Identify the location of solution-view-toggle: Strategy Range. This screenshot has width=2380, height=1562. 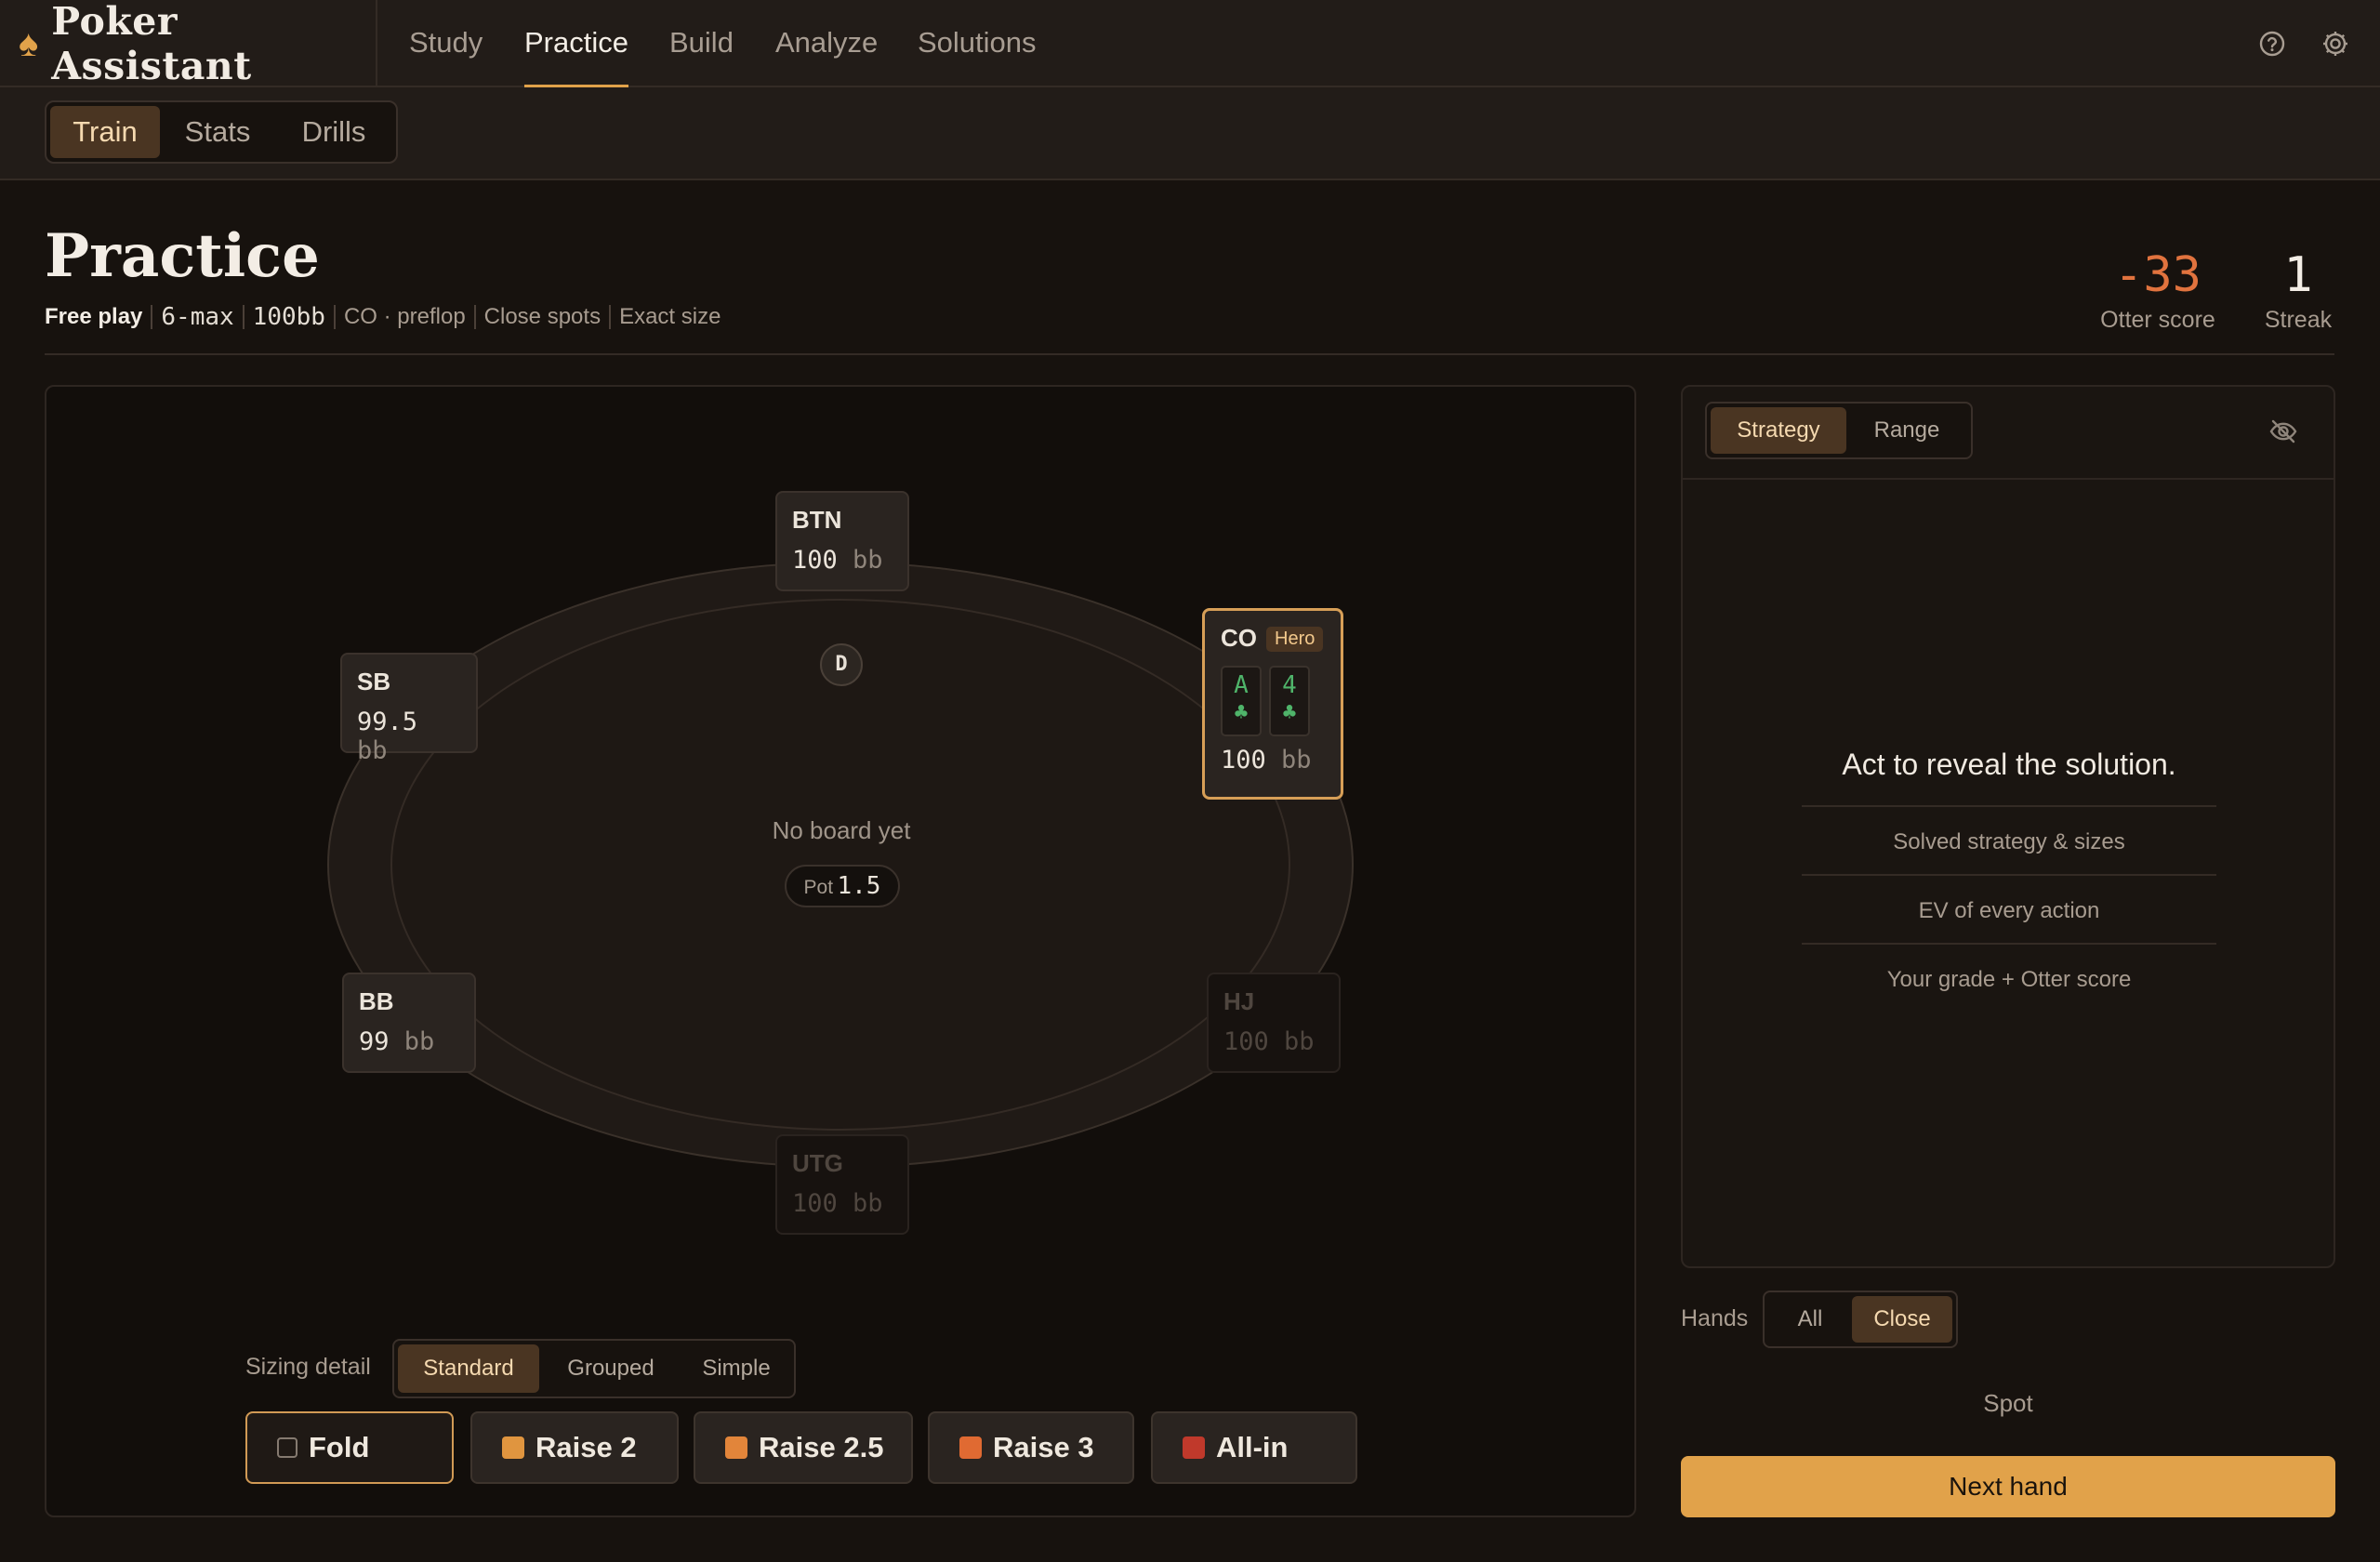
(1839, 430).